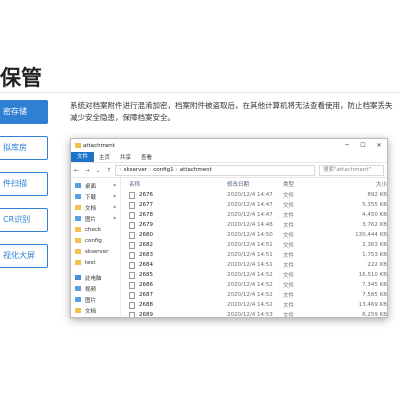 This screenshot has width=400, height=400. Describe the element at coordinates (374, 225) in the screenshot. I see `file-size: 3,762 KB` at that location.